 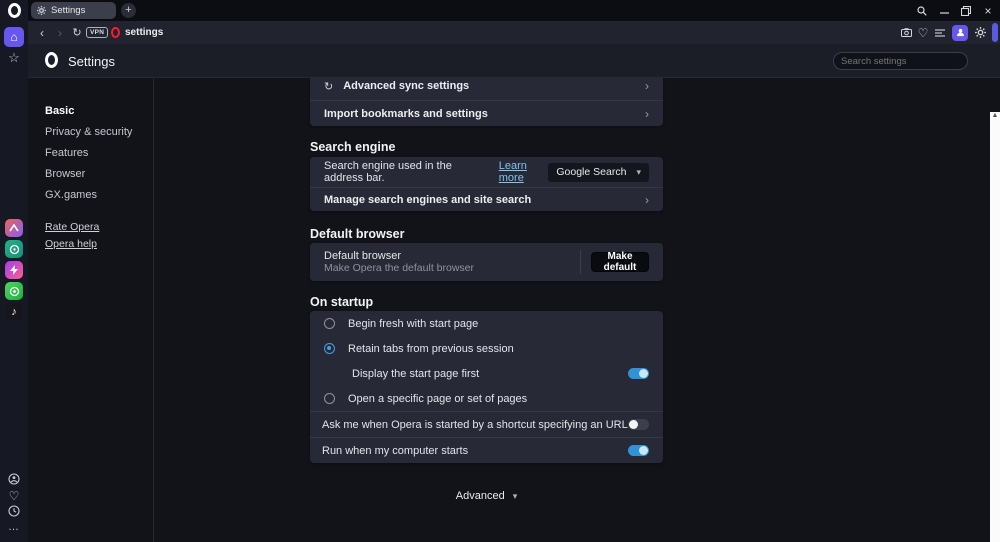 What do you see at coordinates (77, 32) in the screenshot?
I see `reload-icon: ↻` at bounding box center [77, 32].